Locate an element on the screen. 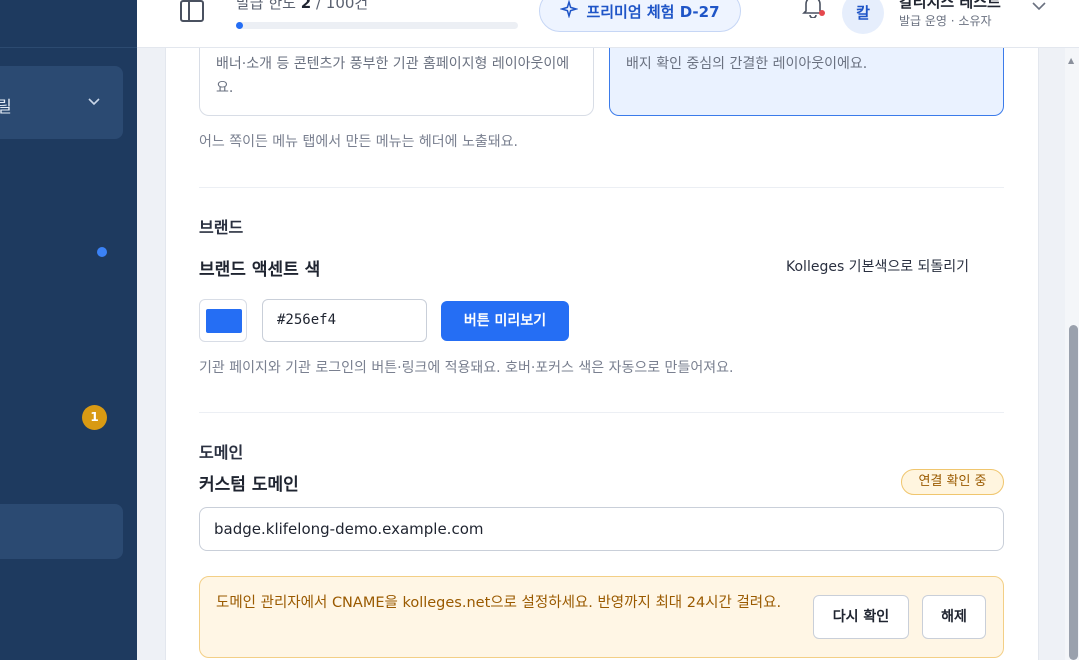 This screenshot has width=1079, height=660. scroll-up-arrow-icon: ▲ is located at coordinates (1071, 60).